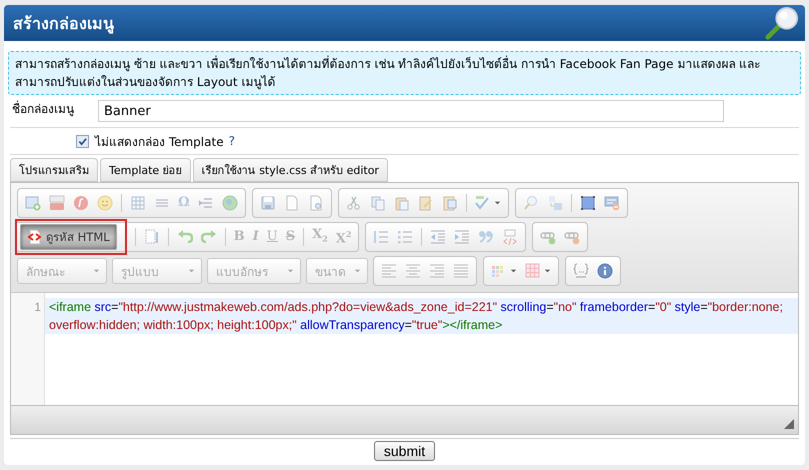  I want to click on globe-icon, so click(230, 203).